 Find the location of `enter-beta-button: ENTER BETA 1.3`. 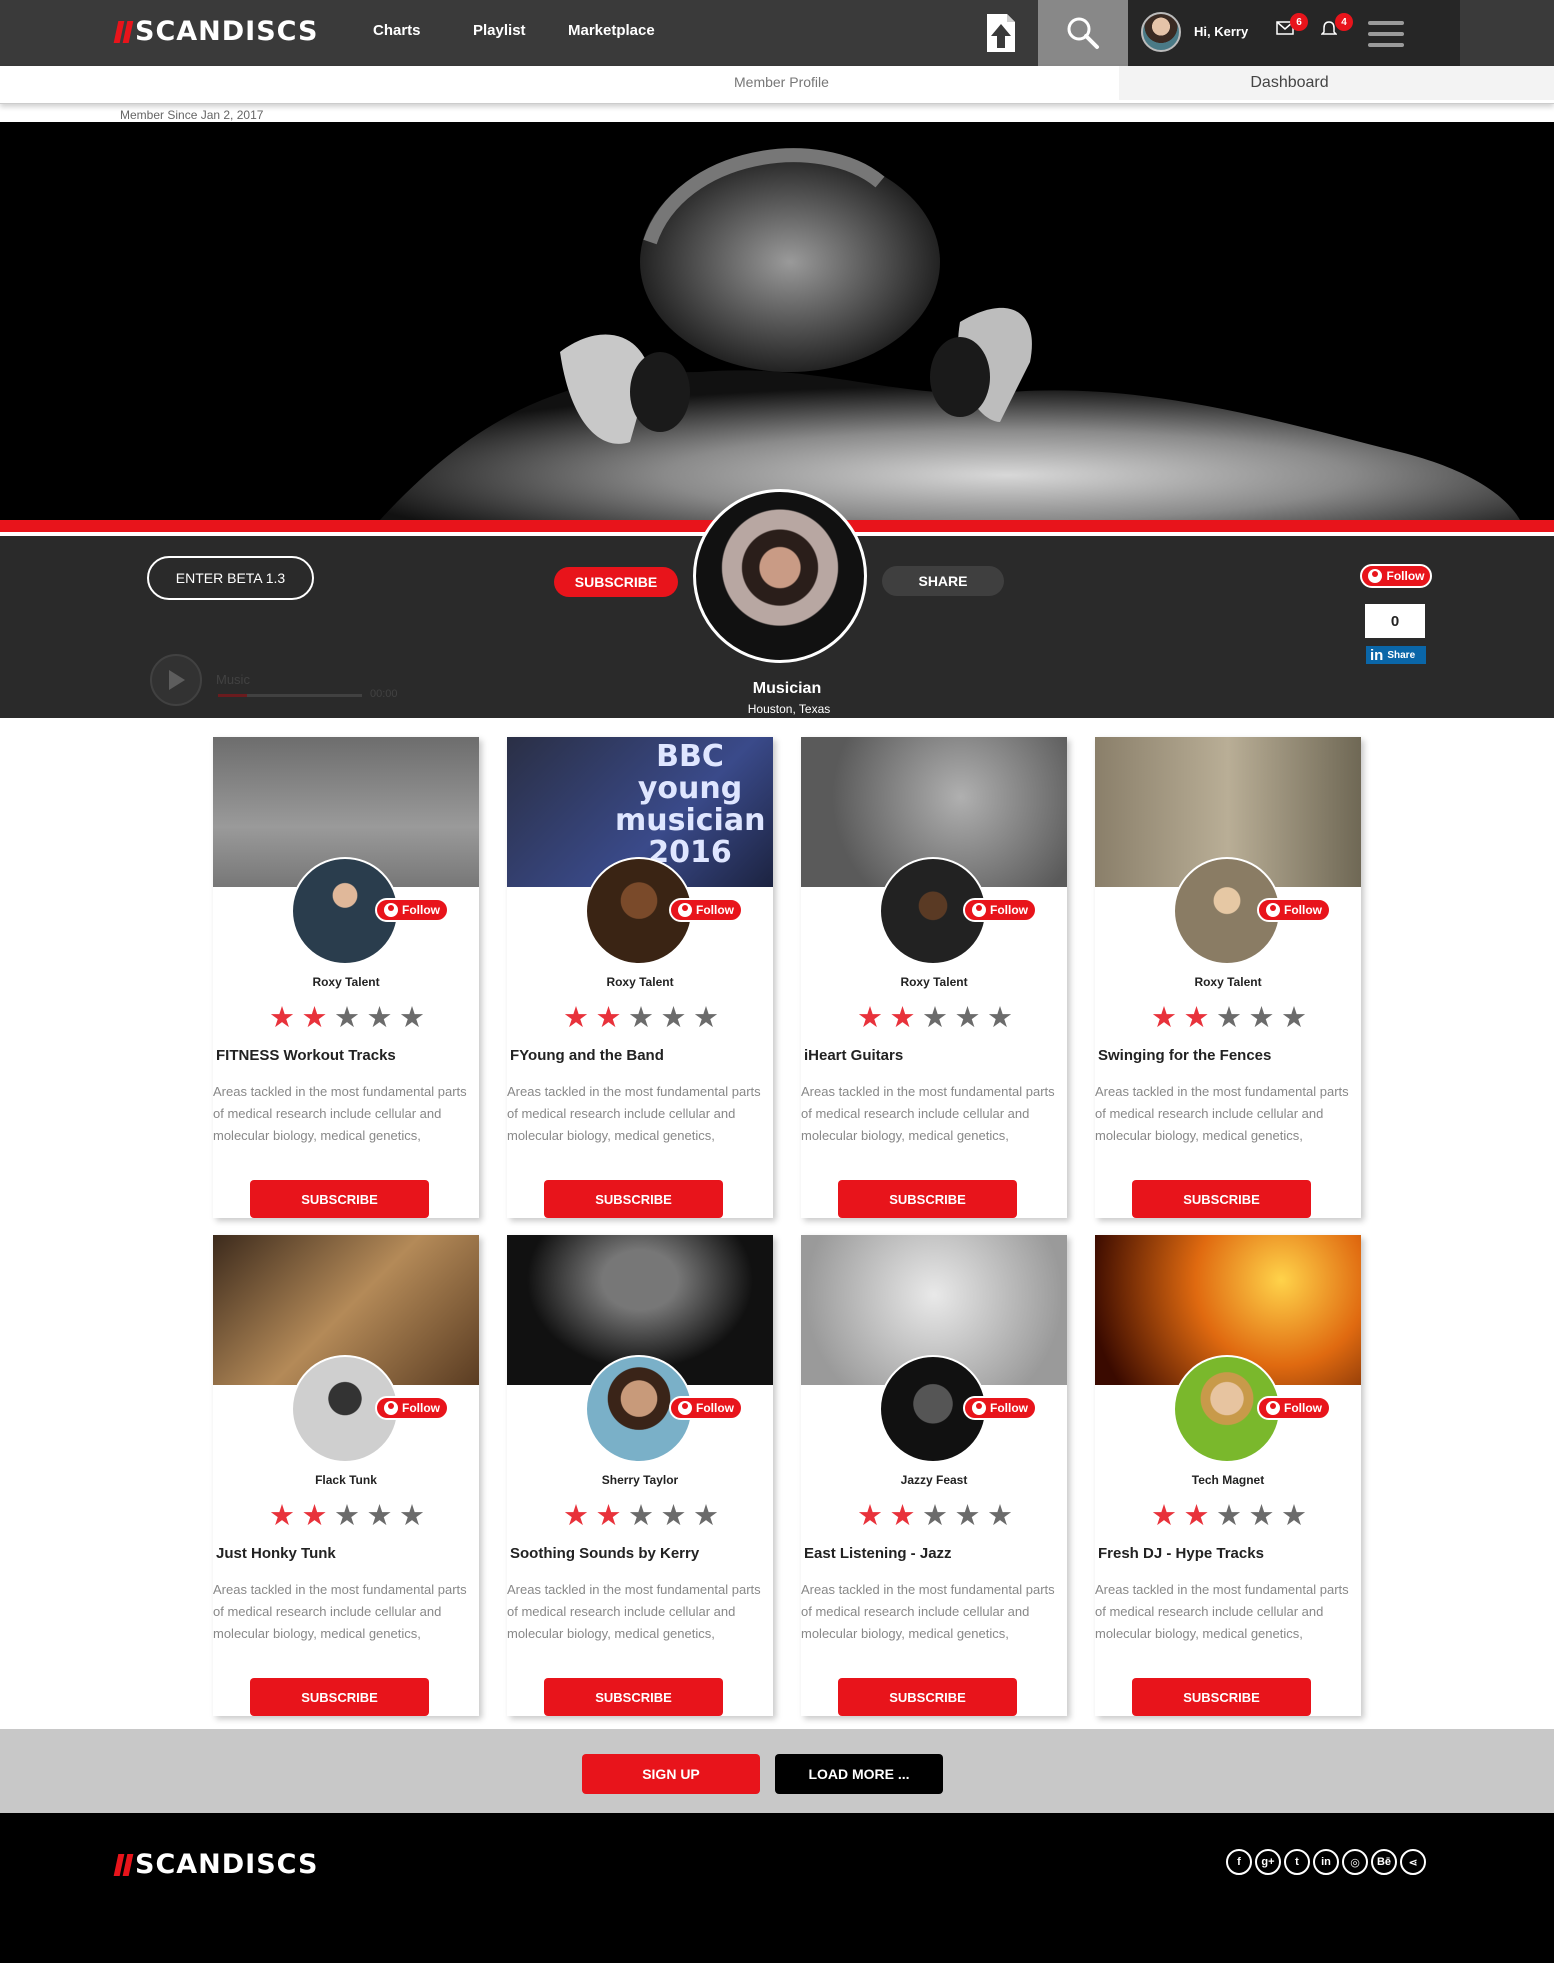

enter-beta-button: ENTER BETA 1.3 is located at coordinates (230, 578).